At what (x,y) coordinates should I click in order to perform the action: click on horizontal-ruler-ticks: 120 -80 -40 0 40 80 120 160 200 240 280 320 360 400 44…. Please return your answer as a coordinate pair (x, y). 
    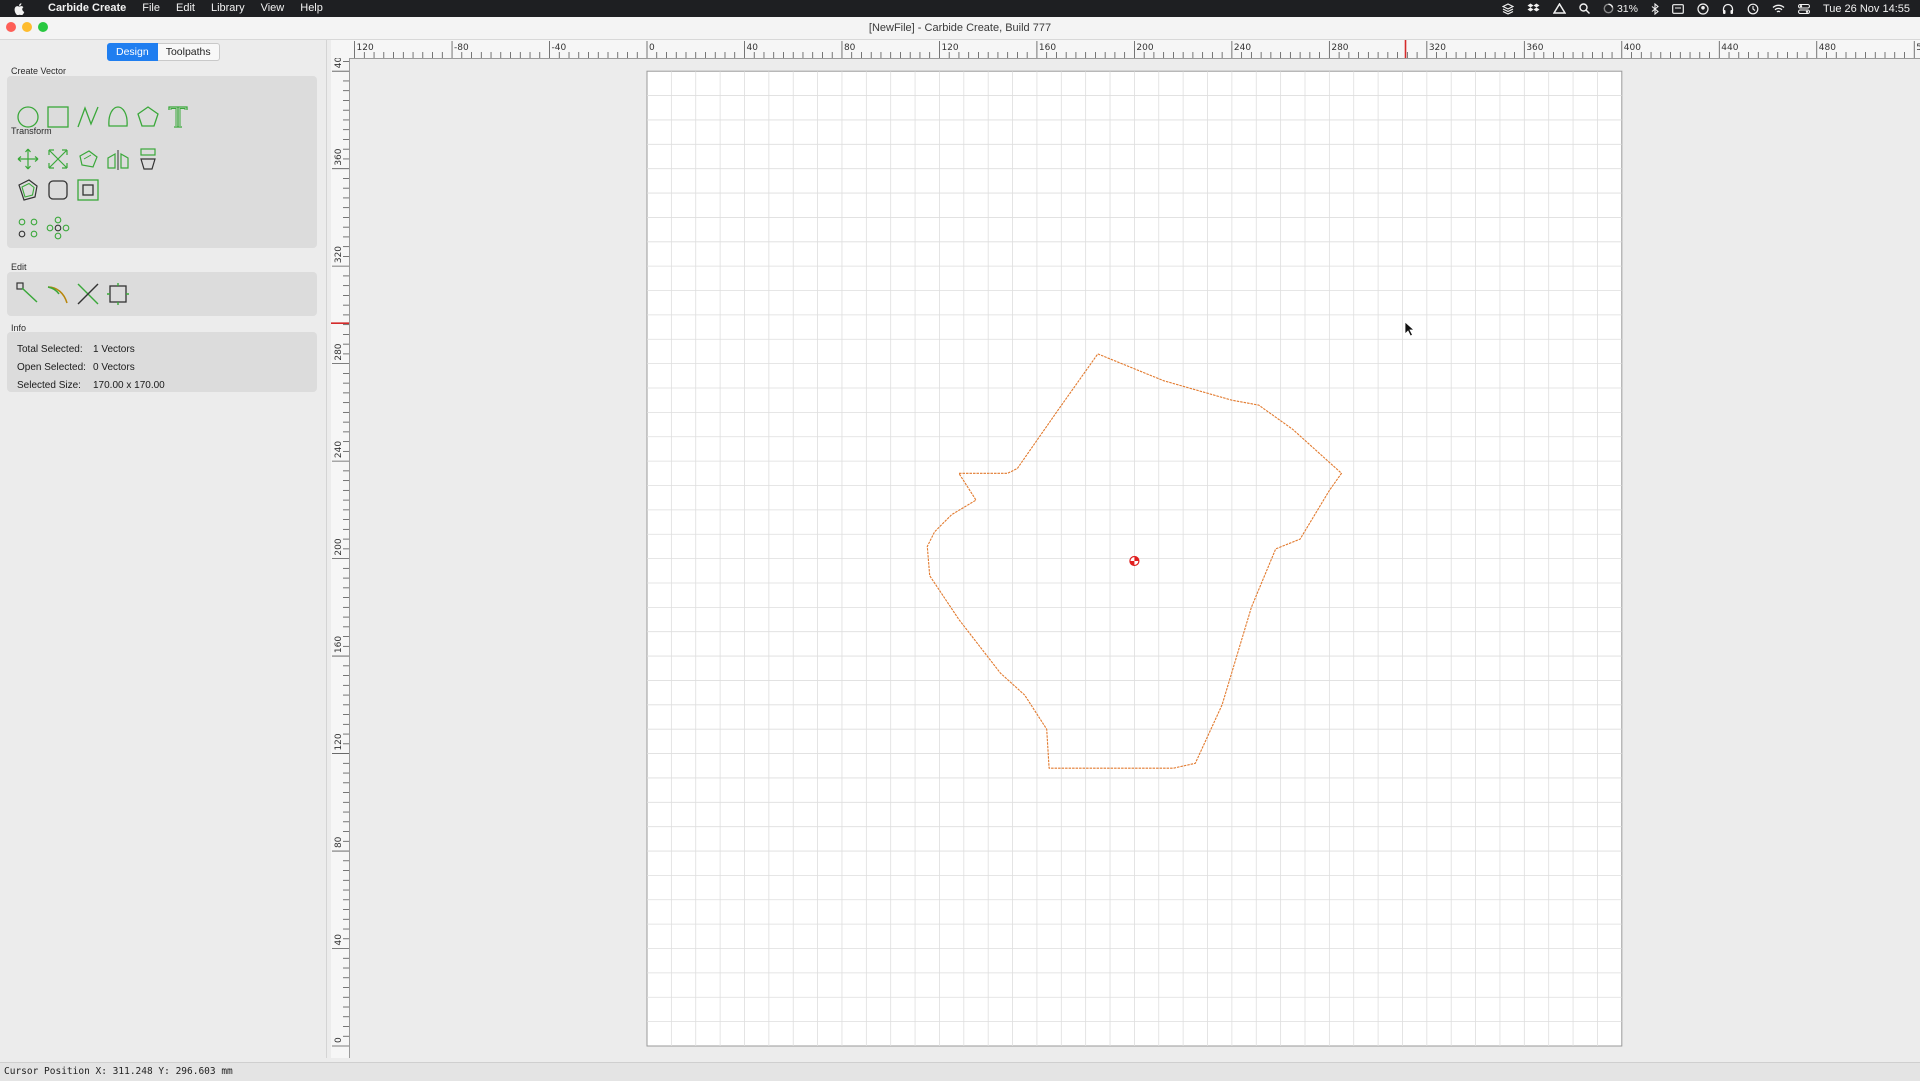
    Looking at the image, I should click on (1137, 49).